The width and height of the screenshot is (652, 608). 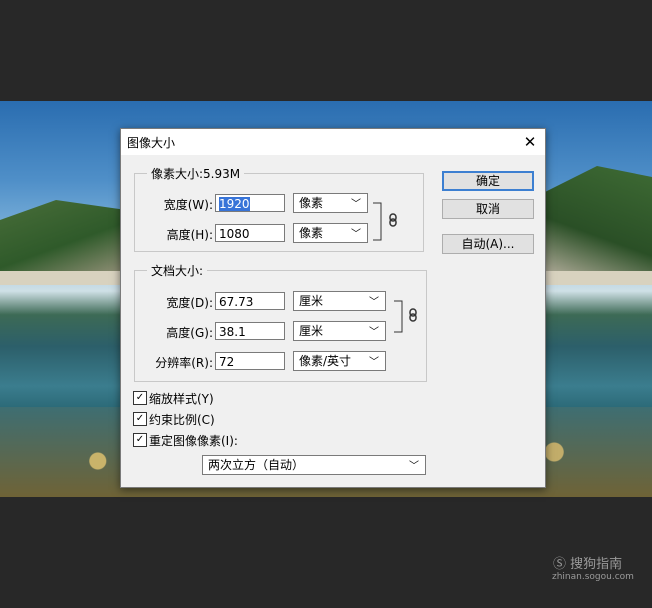 I want to click on resolution-label: 分辨率(R):, so click(x=184, y=363).